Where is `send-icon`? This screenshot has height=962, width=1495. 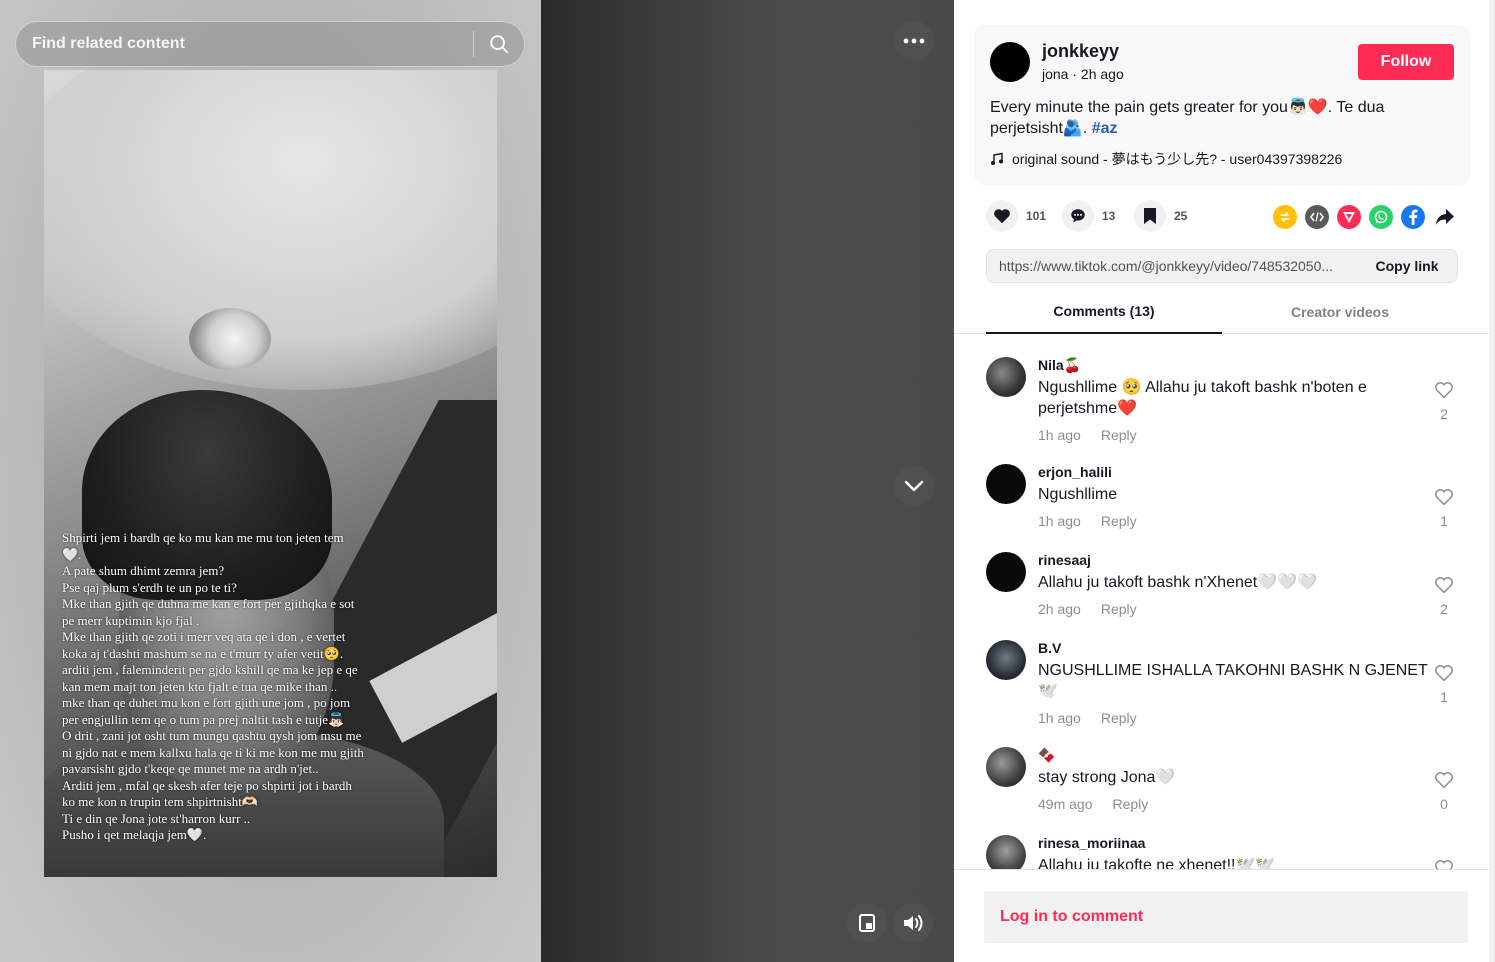
send-icon is located at coordinates (1349, 217).